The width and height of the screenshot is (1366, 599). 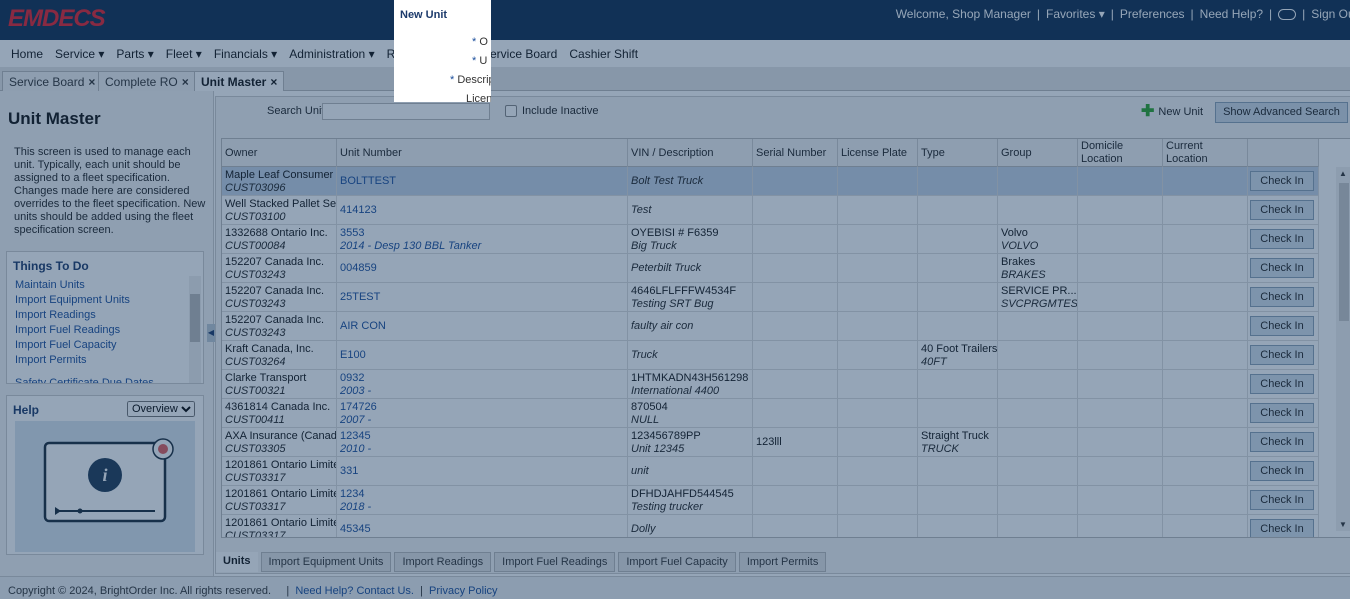 I want to click on include-inactive-checkbox, so click(x=511, y=111).